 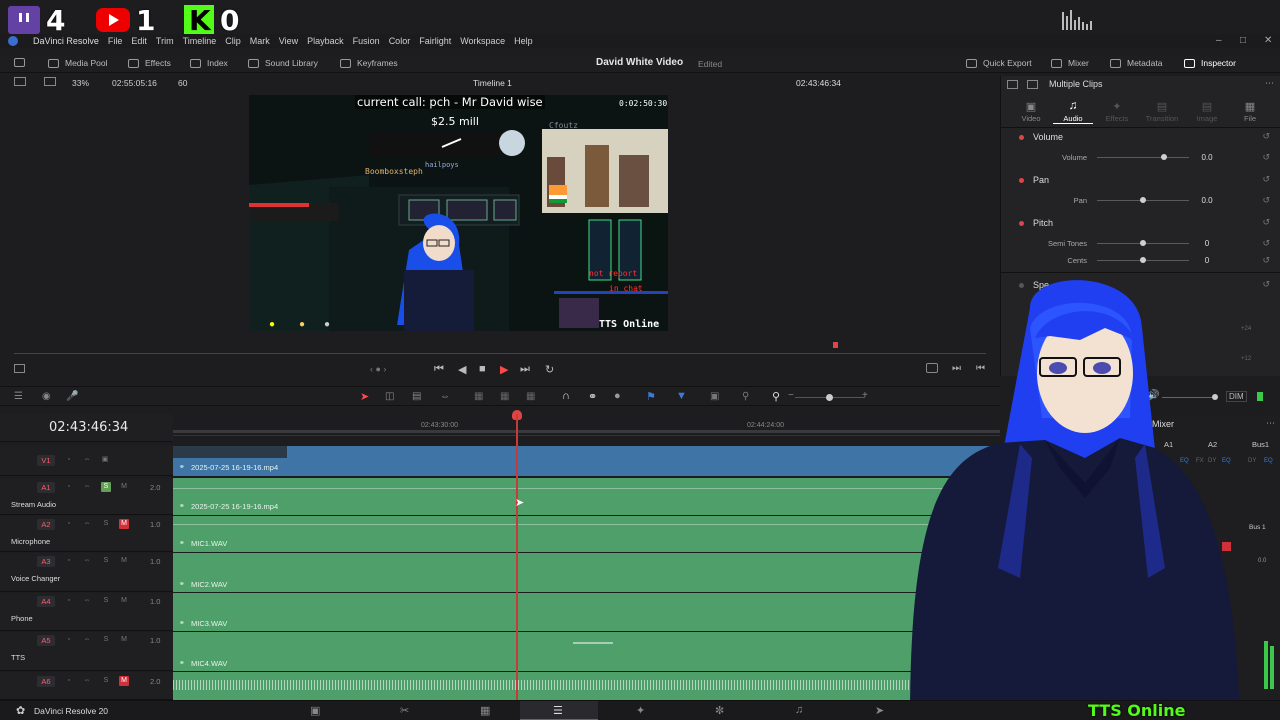 What do you see at coordinates (439, 369) in the screenshot?
I see `go-to-start-icon: ⏮` at bounding box center [439, 369].